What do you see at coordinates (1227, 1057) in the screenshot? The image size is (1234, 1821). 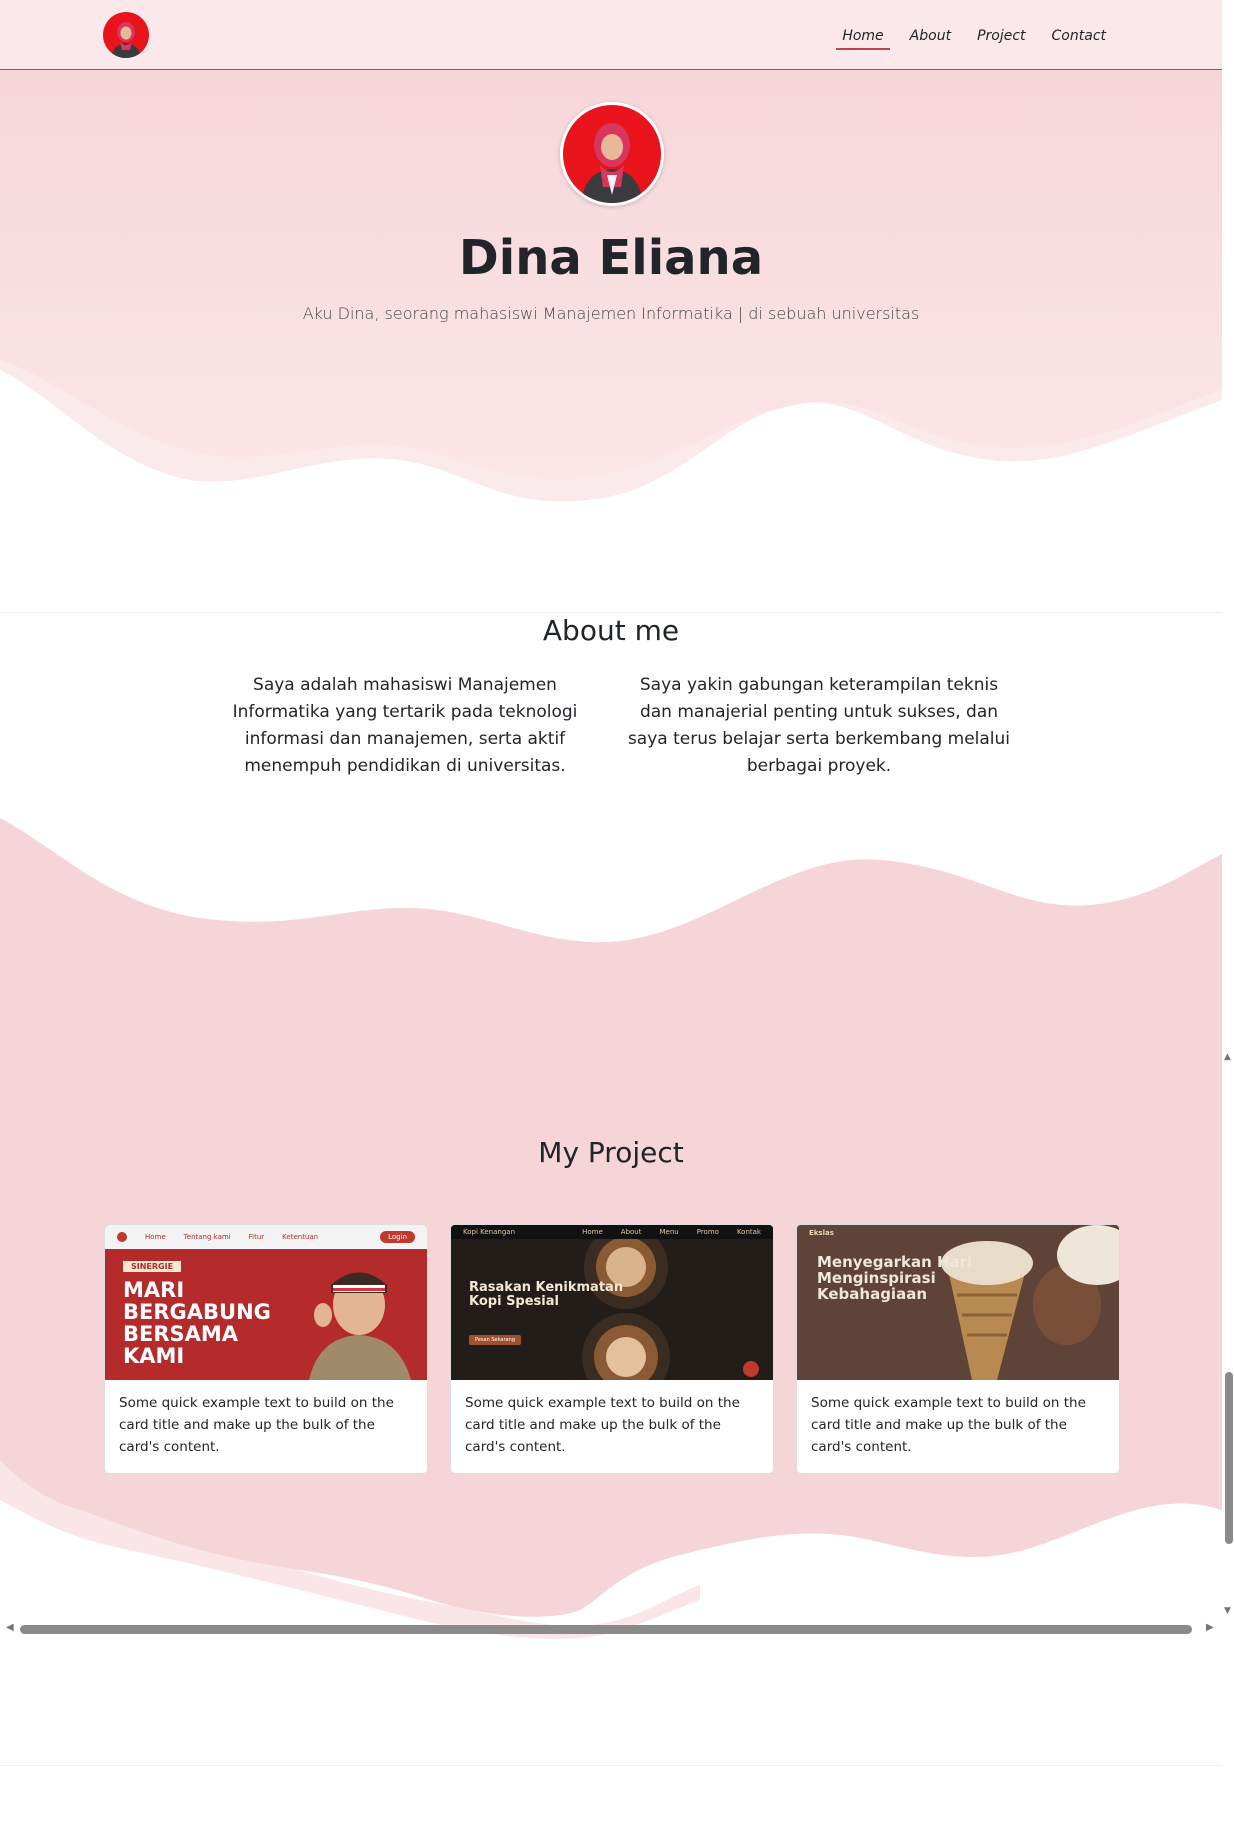 I see `scroll-up-arrow-icon: ▲` at bounding box center [1227, 1057].